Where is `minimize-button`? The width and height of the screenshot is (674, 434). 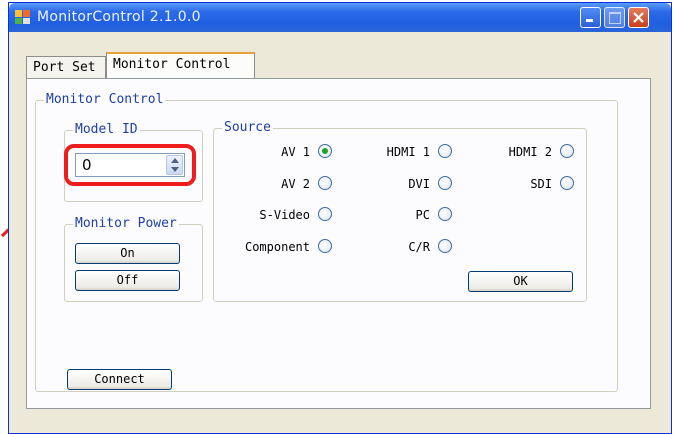 minimize-button is located at coordinates (590, 17).